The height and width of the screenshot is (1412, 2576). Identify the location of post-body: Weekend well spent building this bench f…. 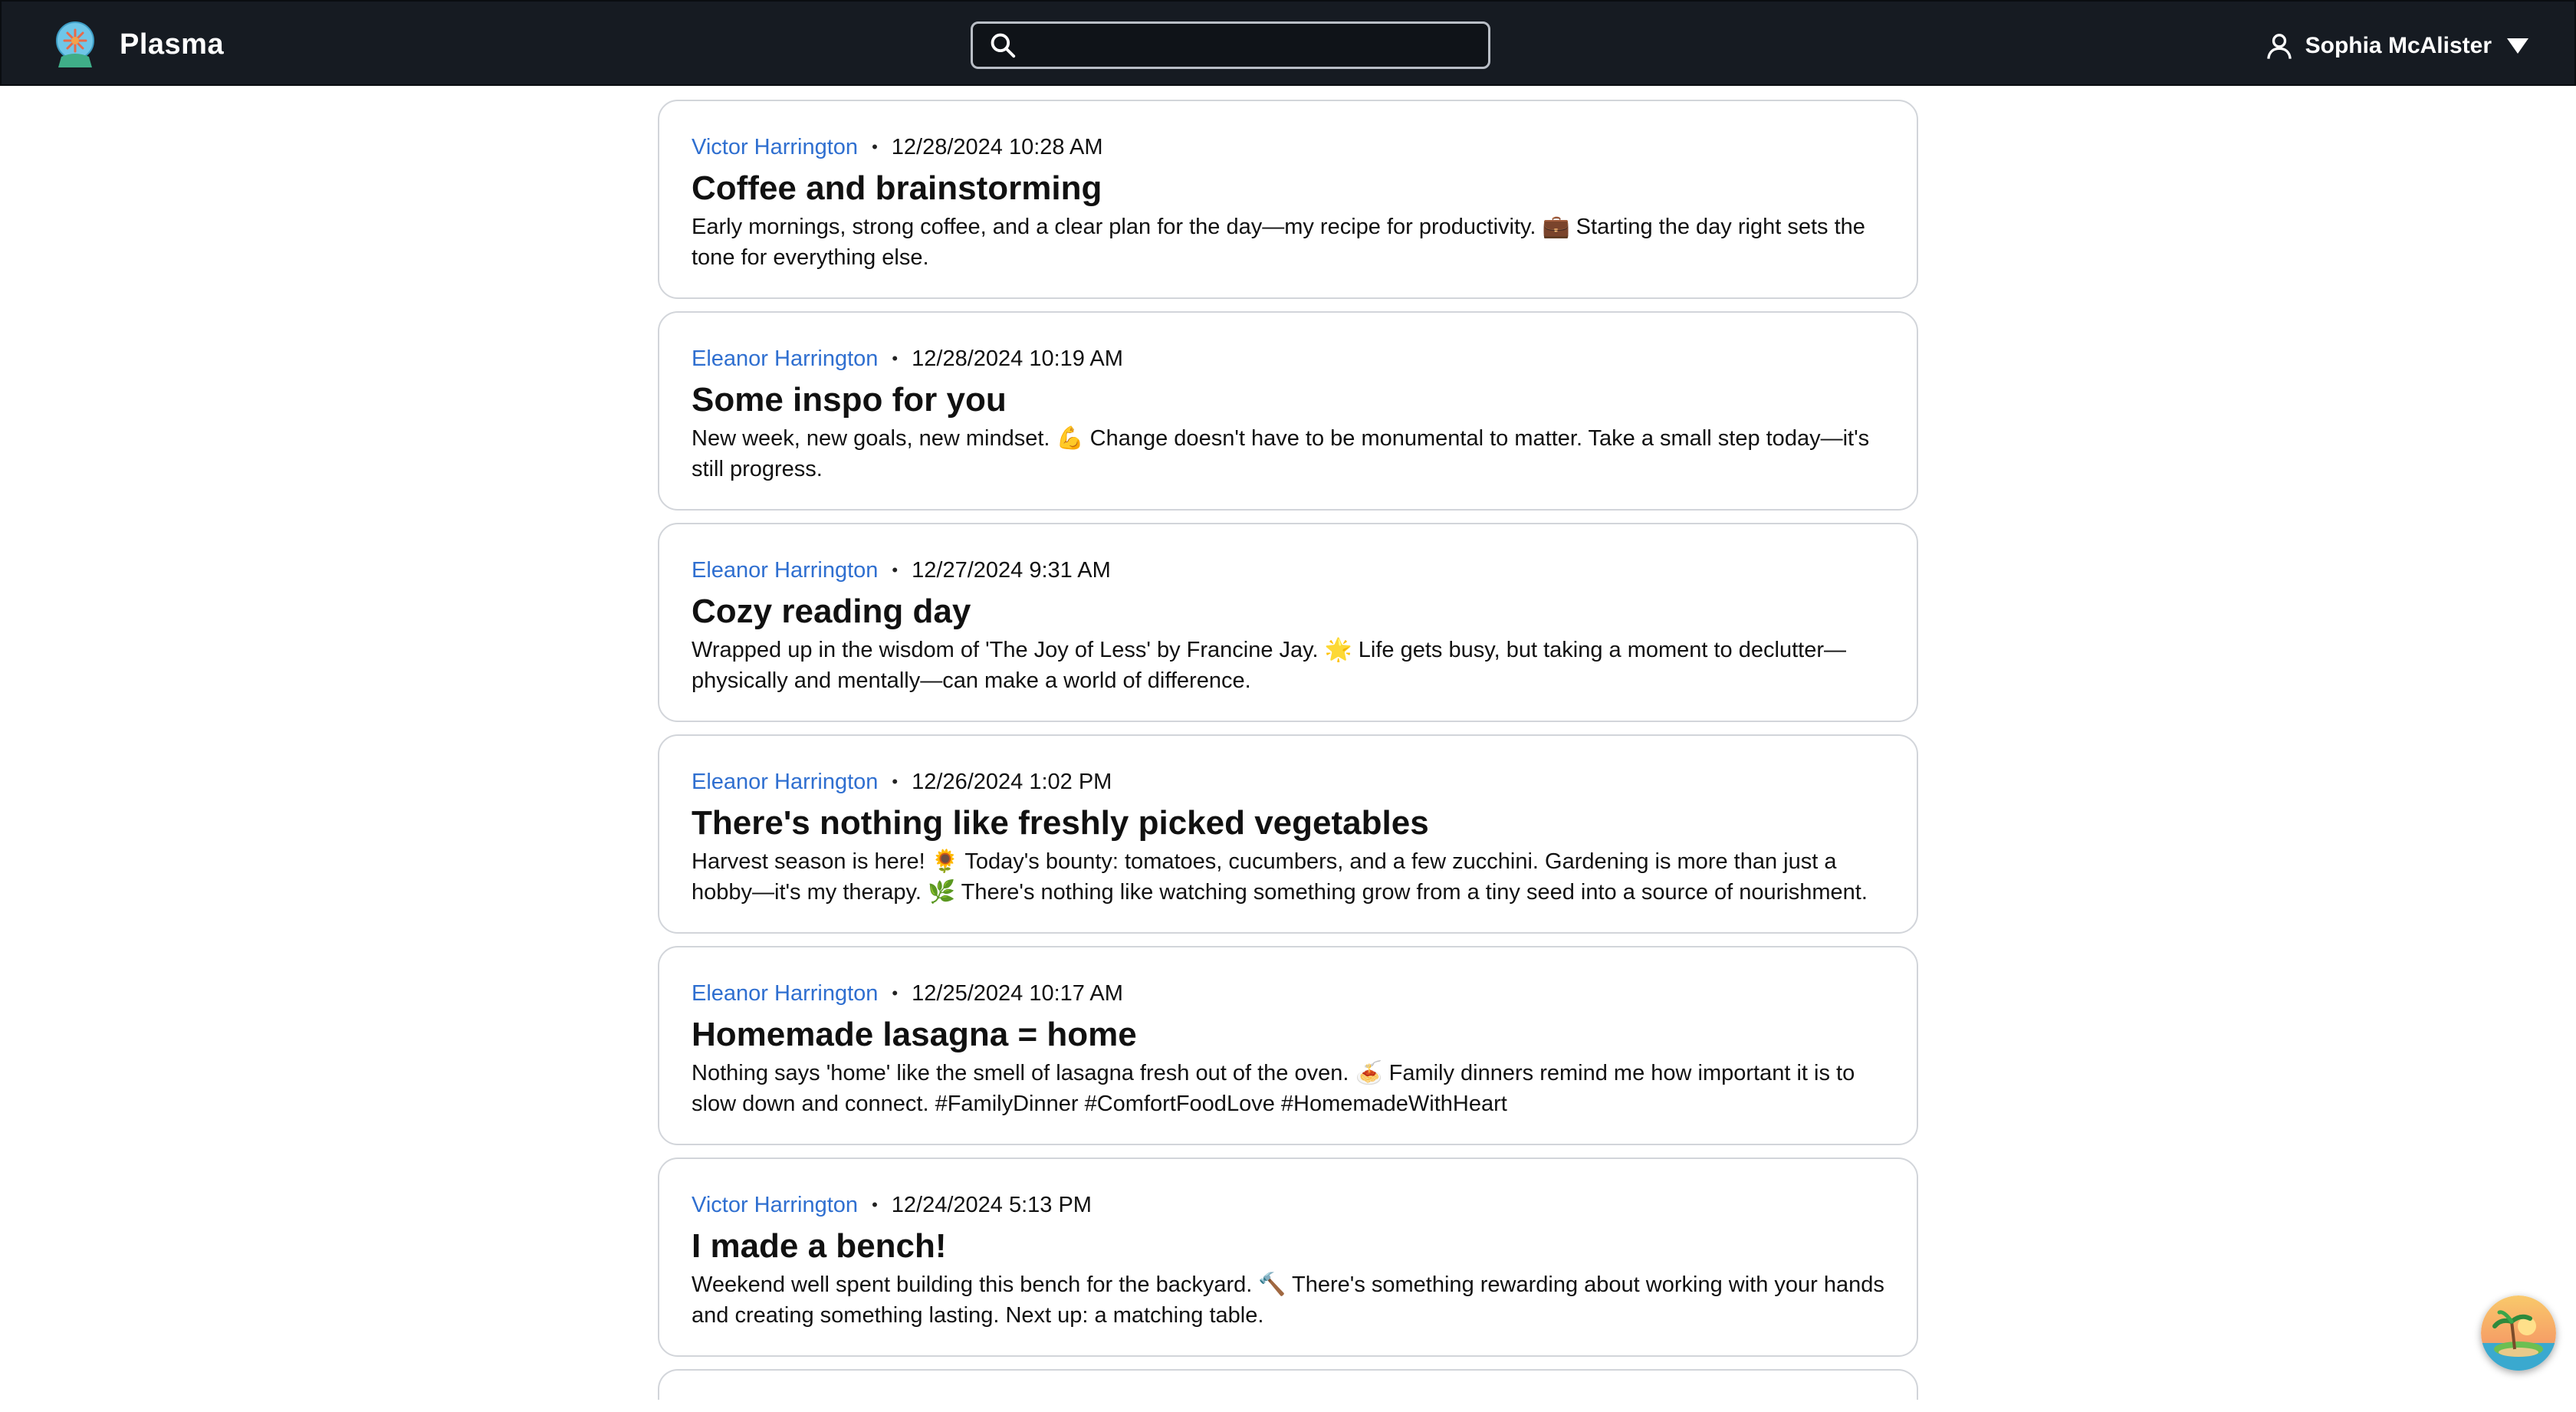
(1288, 1300).